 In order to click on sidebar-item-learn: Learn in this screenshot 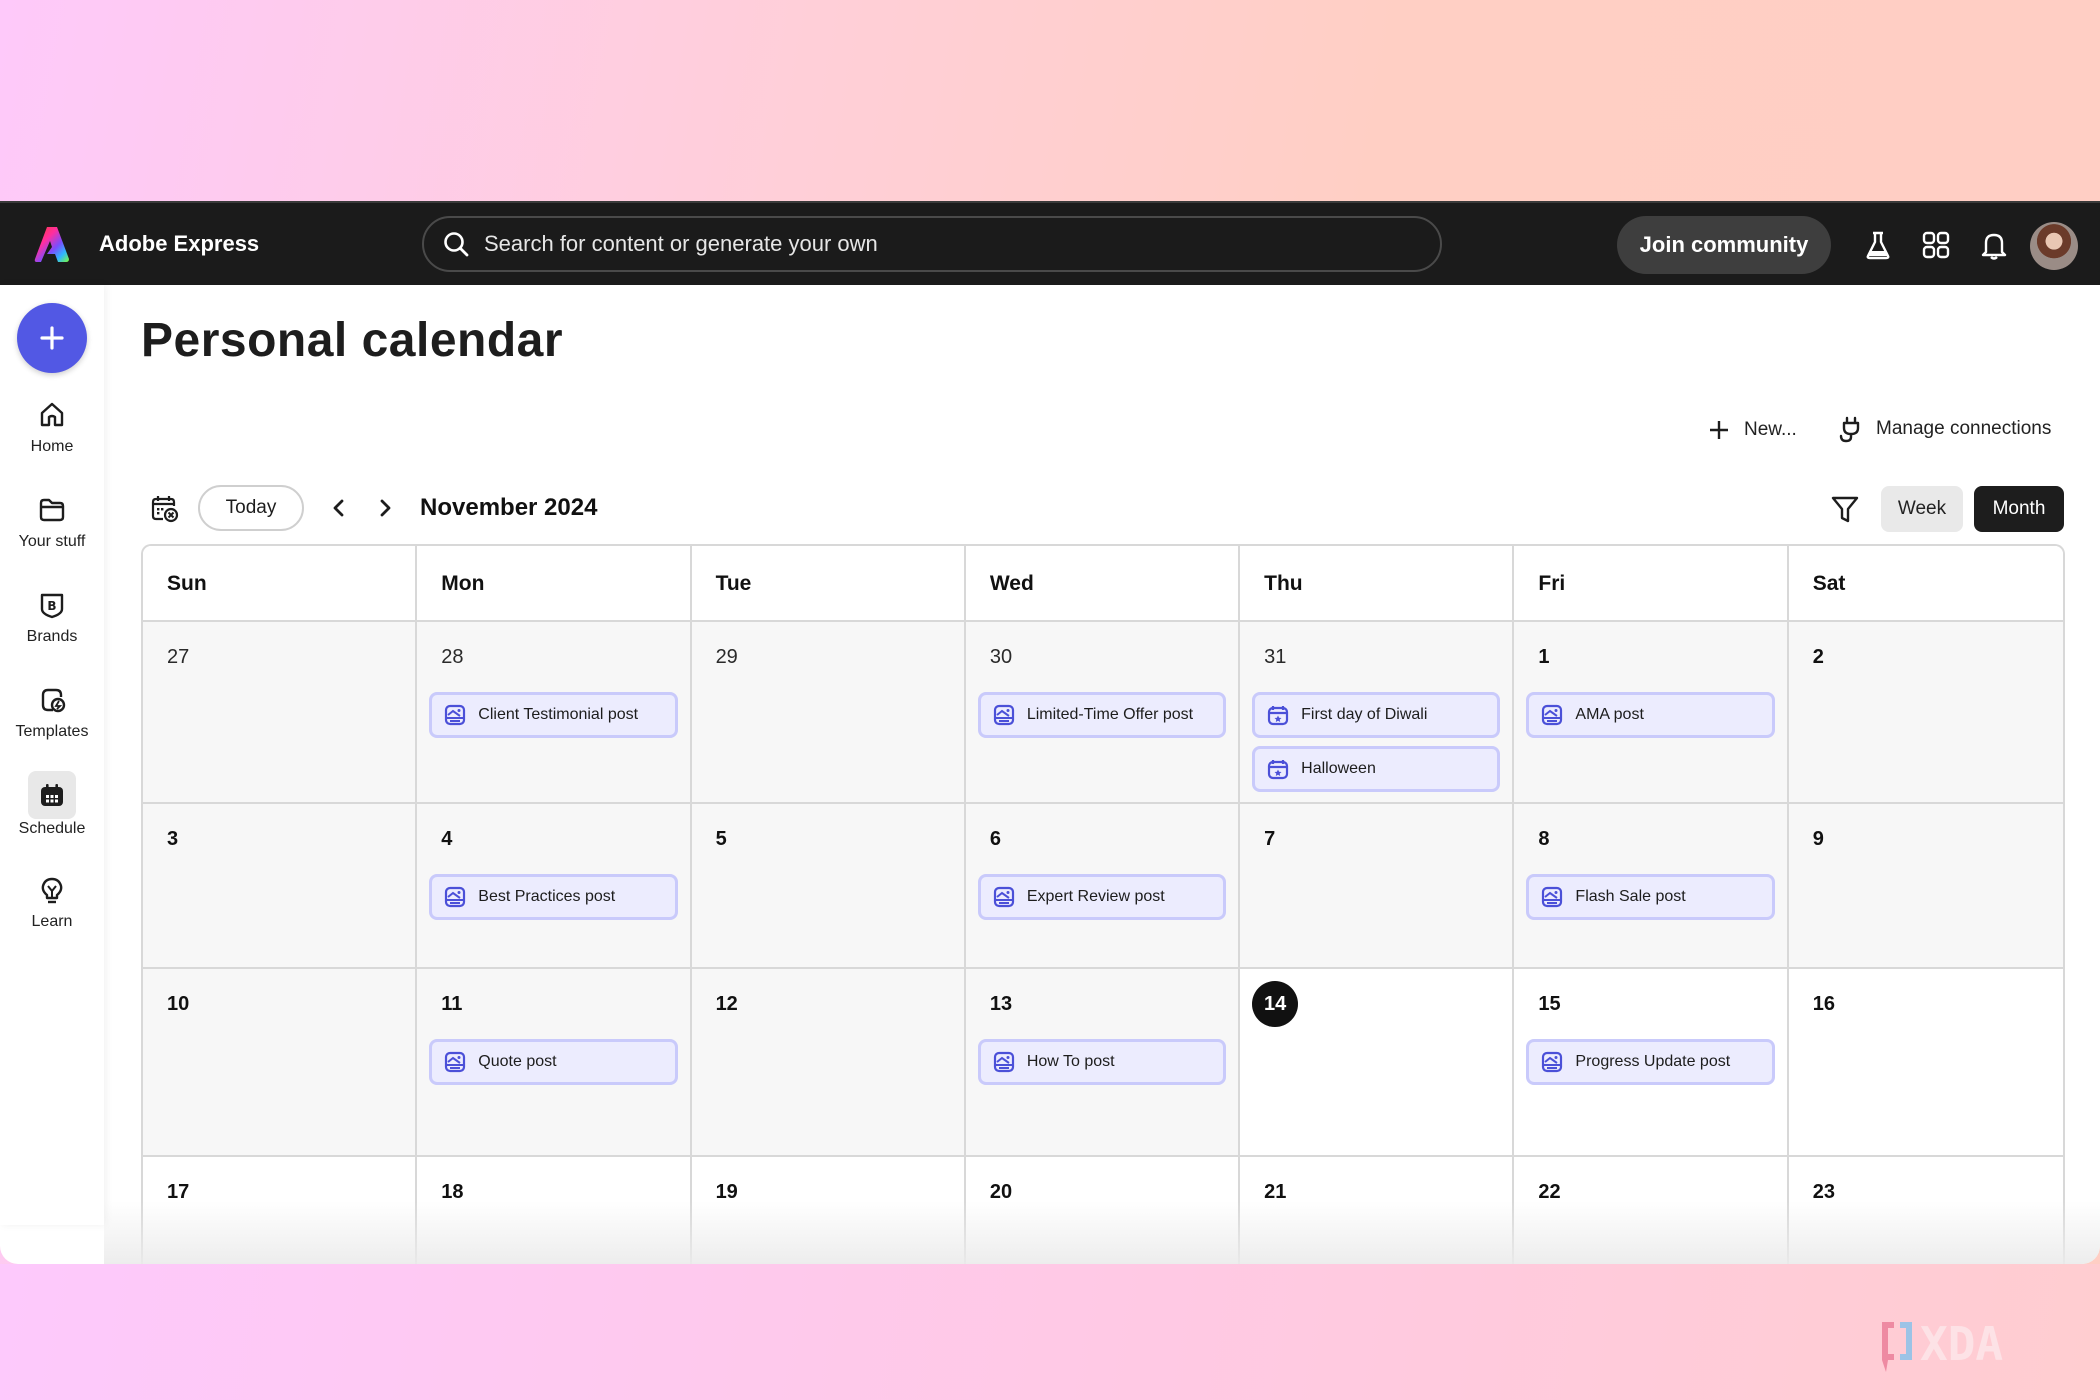, I will do `click(52, 917)`.